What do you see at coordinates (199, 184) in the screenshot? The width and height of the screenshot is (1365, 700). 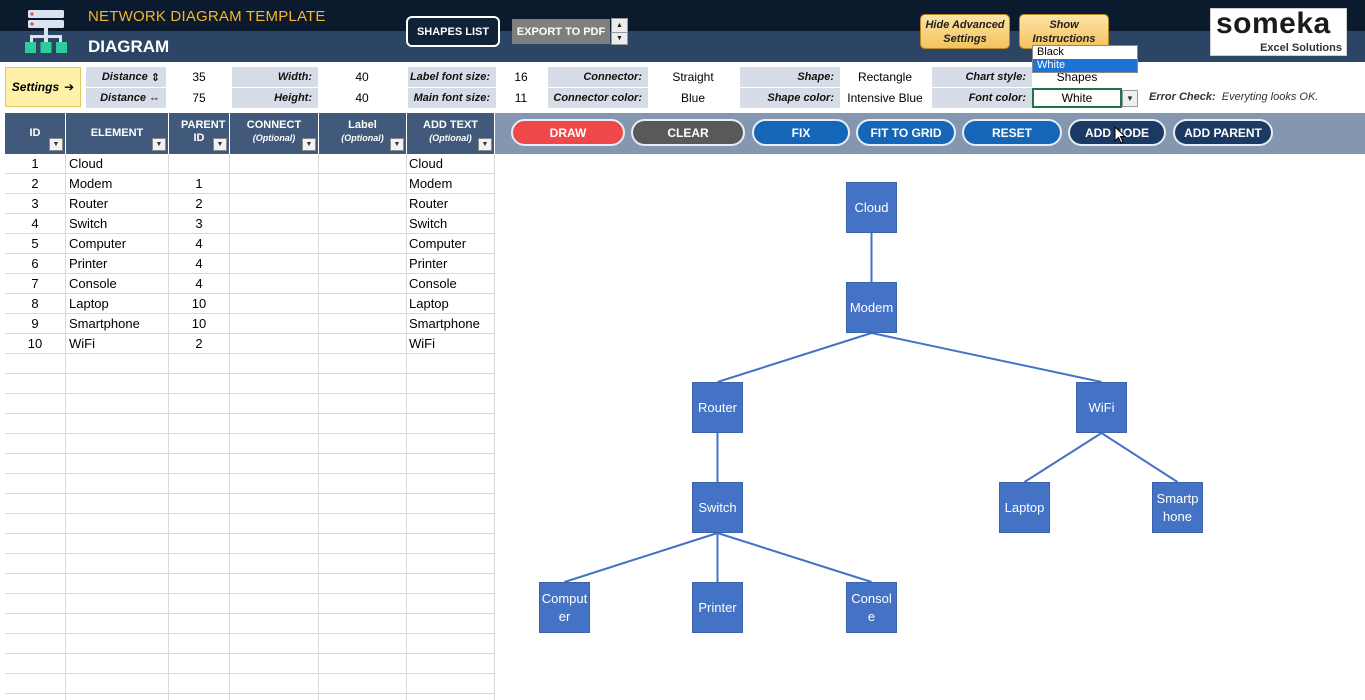 I see `table-cell-parent: 1` at bounding box center [199, 184].